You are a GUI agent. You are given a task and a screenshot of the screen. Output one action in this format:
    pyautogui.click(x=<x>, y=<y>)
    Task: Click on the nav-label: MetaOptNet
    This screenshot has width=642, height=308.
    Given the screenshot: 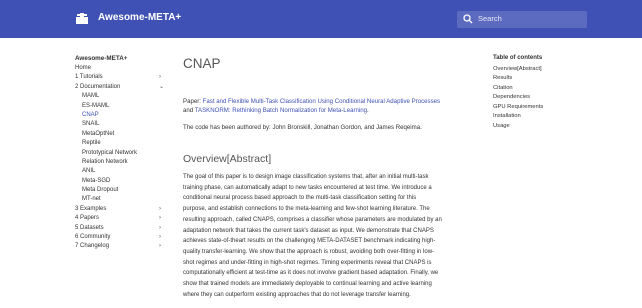 What is the action you would take?
    pyautogui.click(x=98, y=133)
    